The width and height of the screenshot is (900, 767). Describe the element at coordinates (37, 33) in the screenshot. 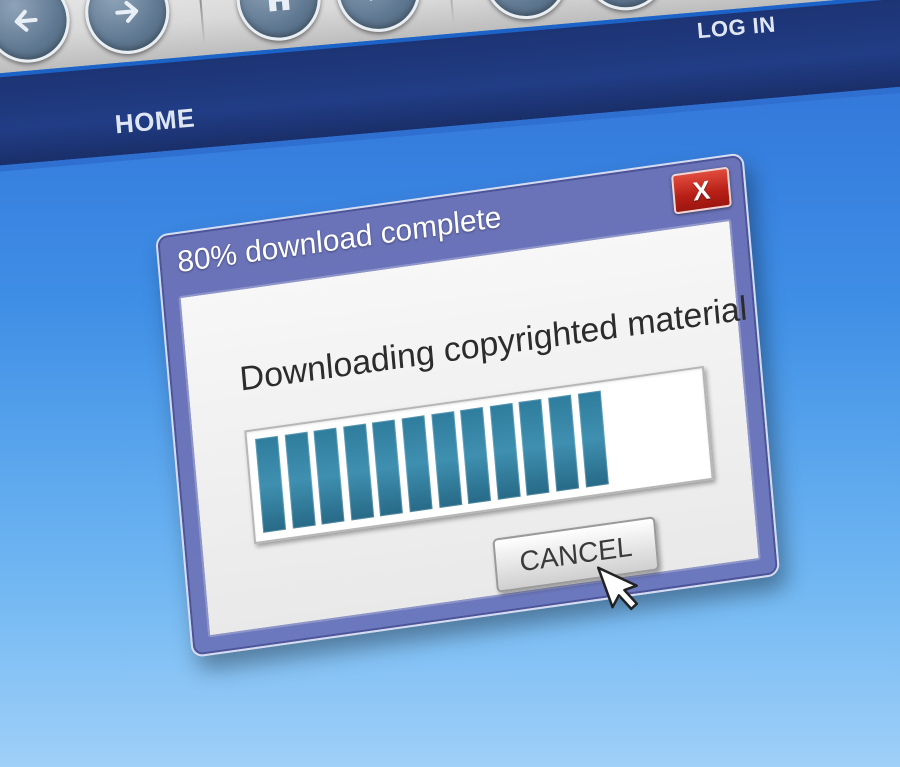

I see `back-button` at that location.